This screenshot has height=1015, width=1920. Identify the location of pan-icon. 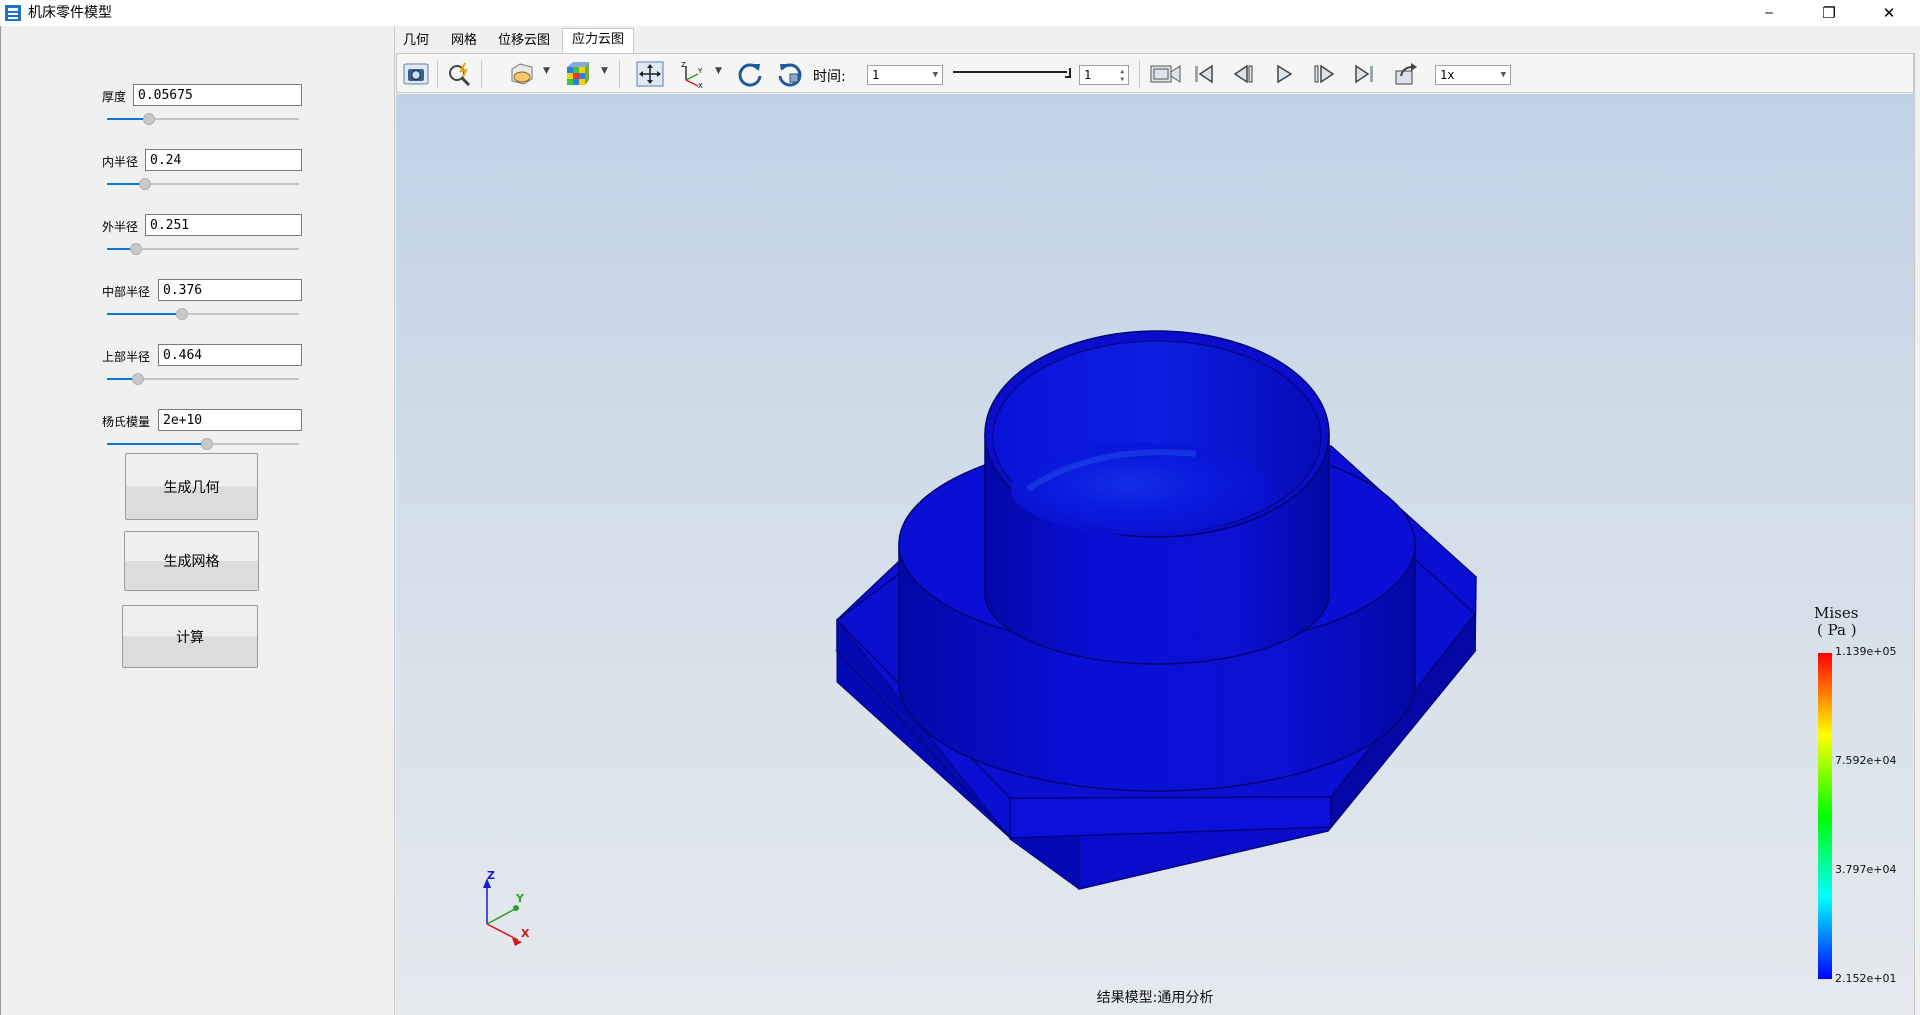
(650, 74).